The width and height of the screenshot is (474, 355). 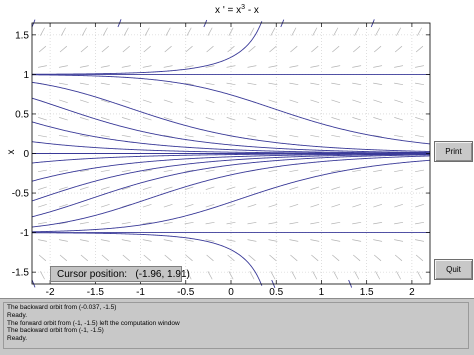 What do you see at coordinates (24, 233) in the screenshot?
I see `y-tick-label: -1` at bounding box center [24, 233].